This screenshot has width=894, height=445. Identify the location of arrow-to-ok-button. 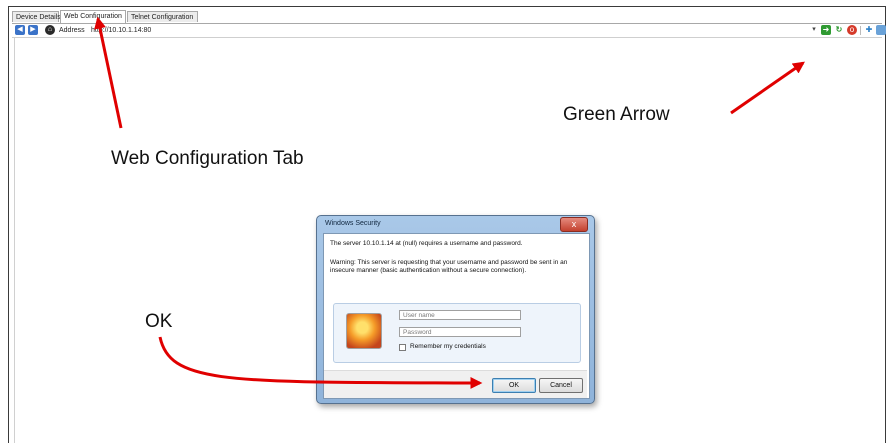
(320, 362).